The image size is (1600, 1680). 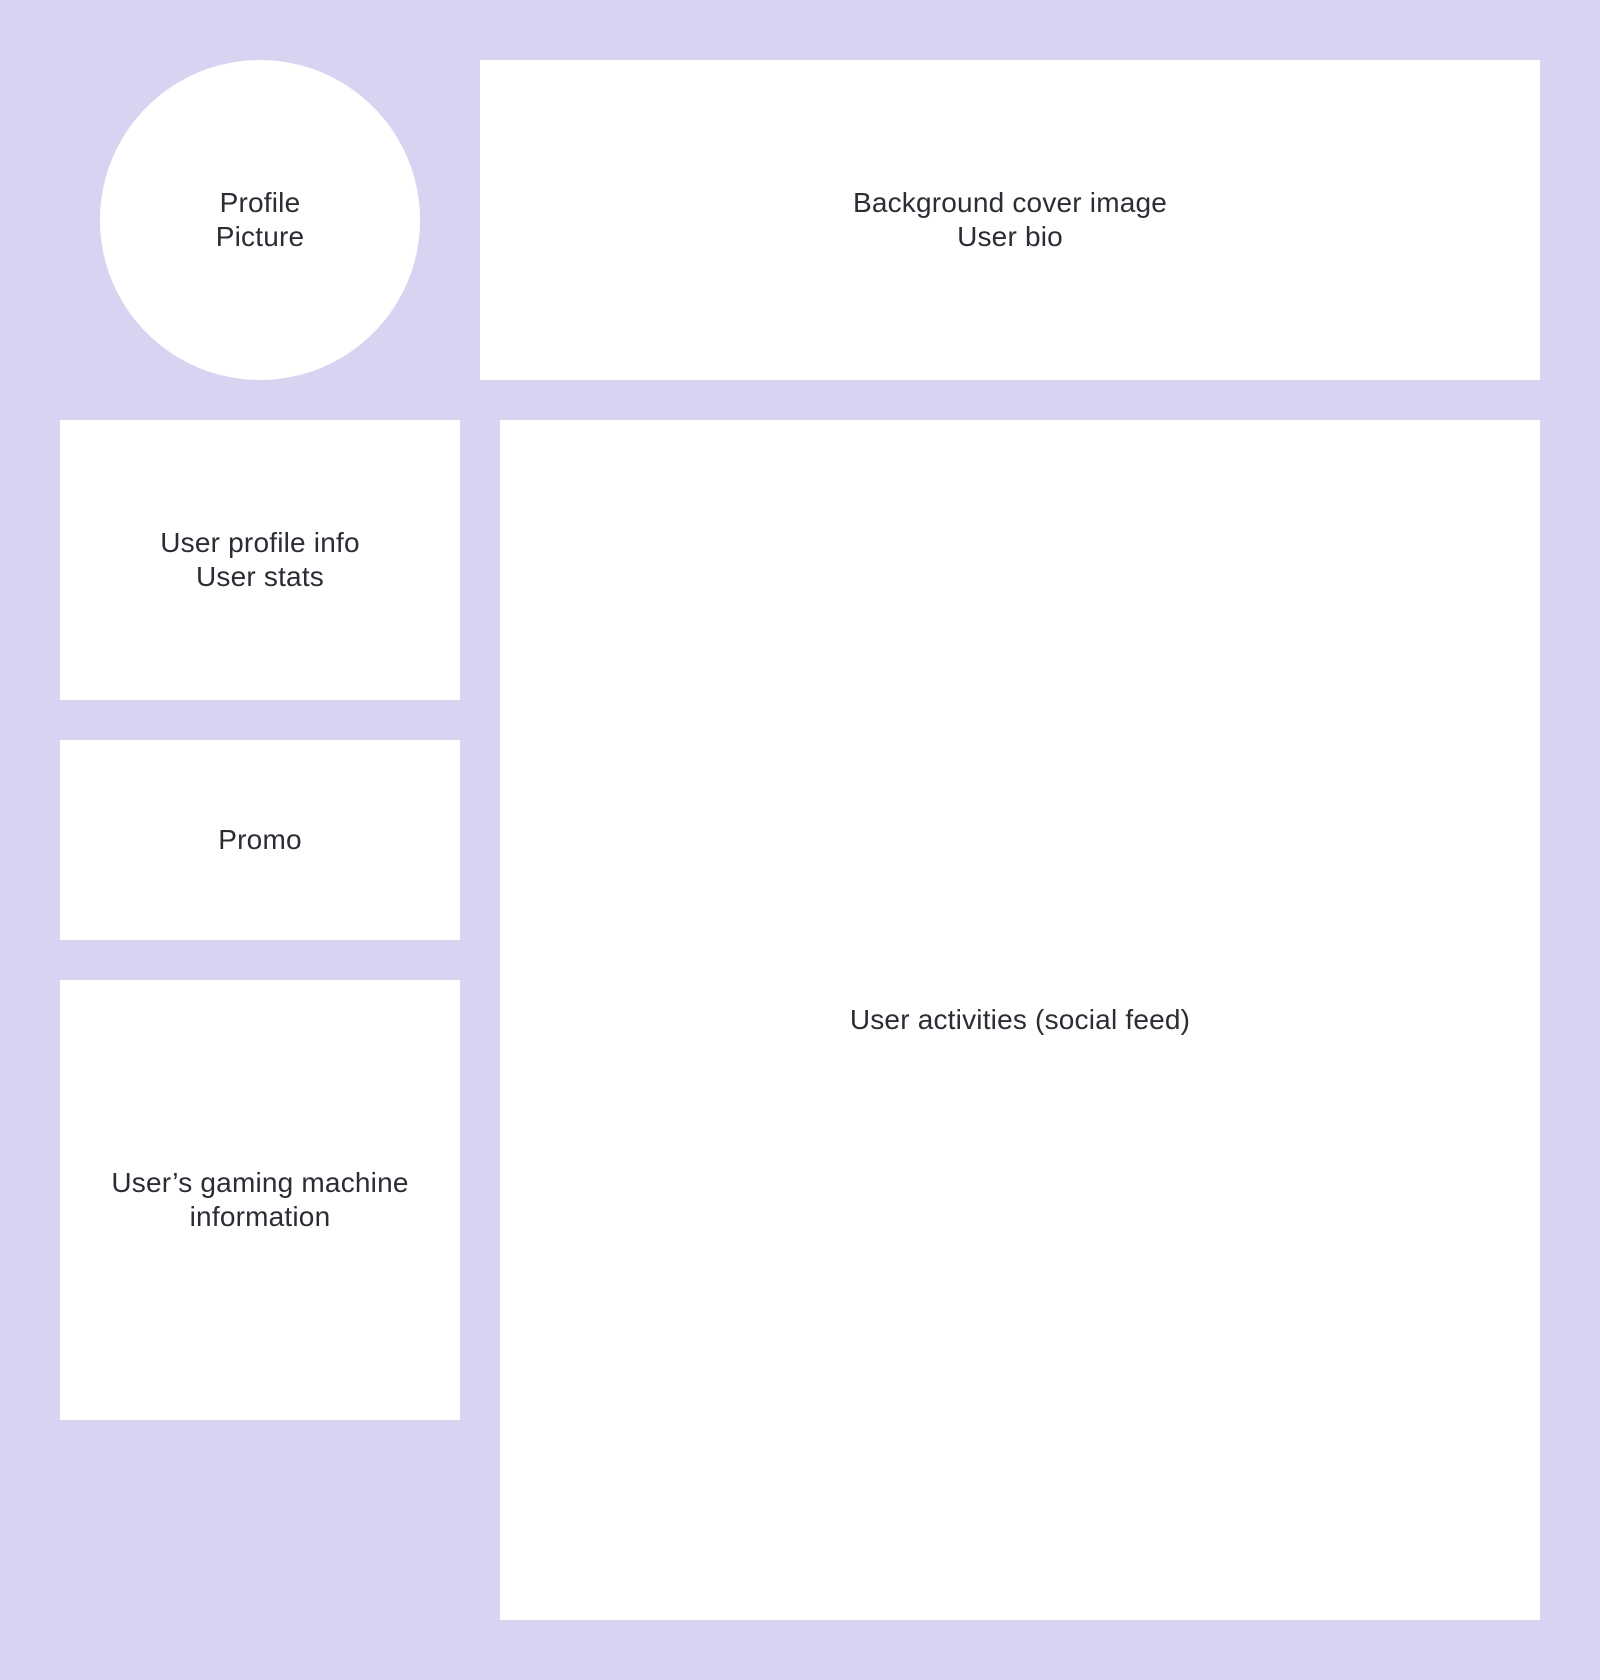 I want to click on promo-panel: Promo, so click(x=260, y=840).